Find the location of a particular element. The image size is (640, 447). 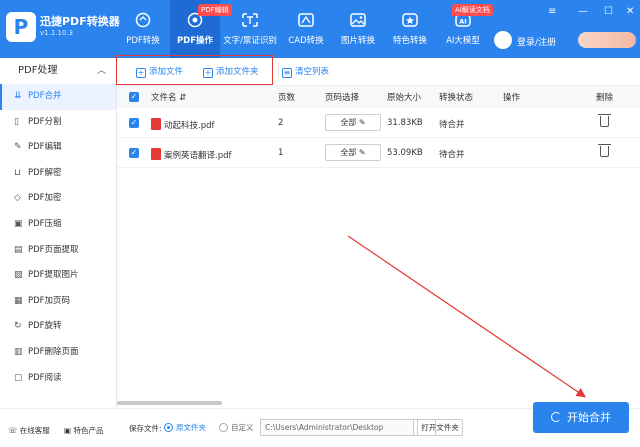

clear-list-icon: ≡ is located at coordinates (287, 73).